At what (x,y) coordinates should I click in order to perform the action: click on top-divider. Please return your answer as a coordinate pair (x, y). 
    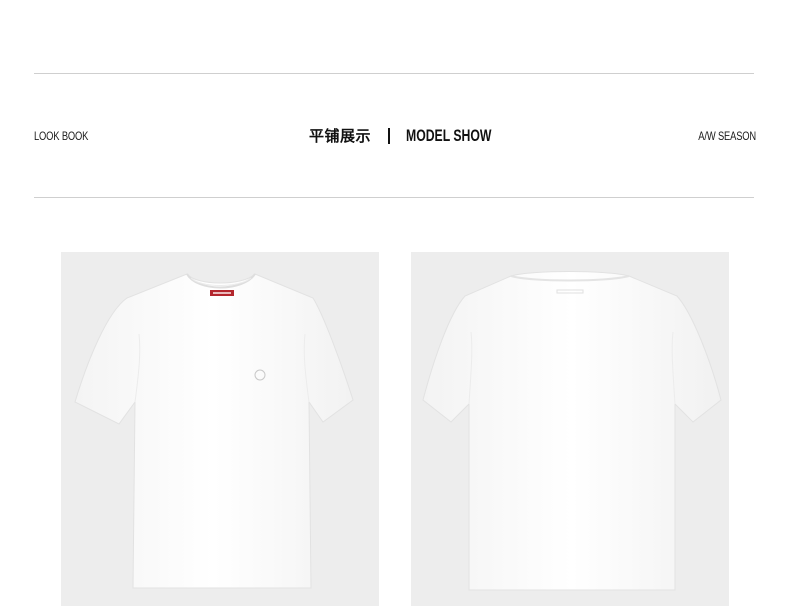
    Looking at the image, I should click on (394, 73).